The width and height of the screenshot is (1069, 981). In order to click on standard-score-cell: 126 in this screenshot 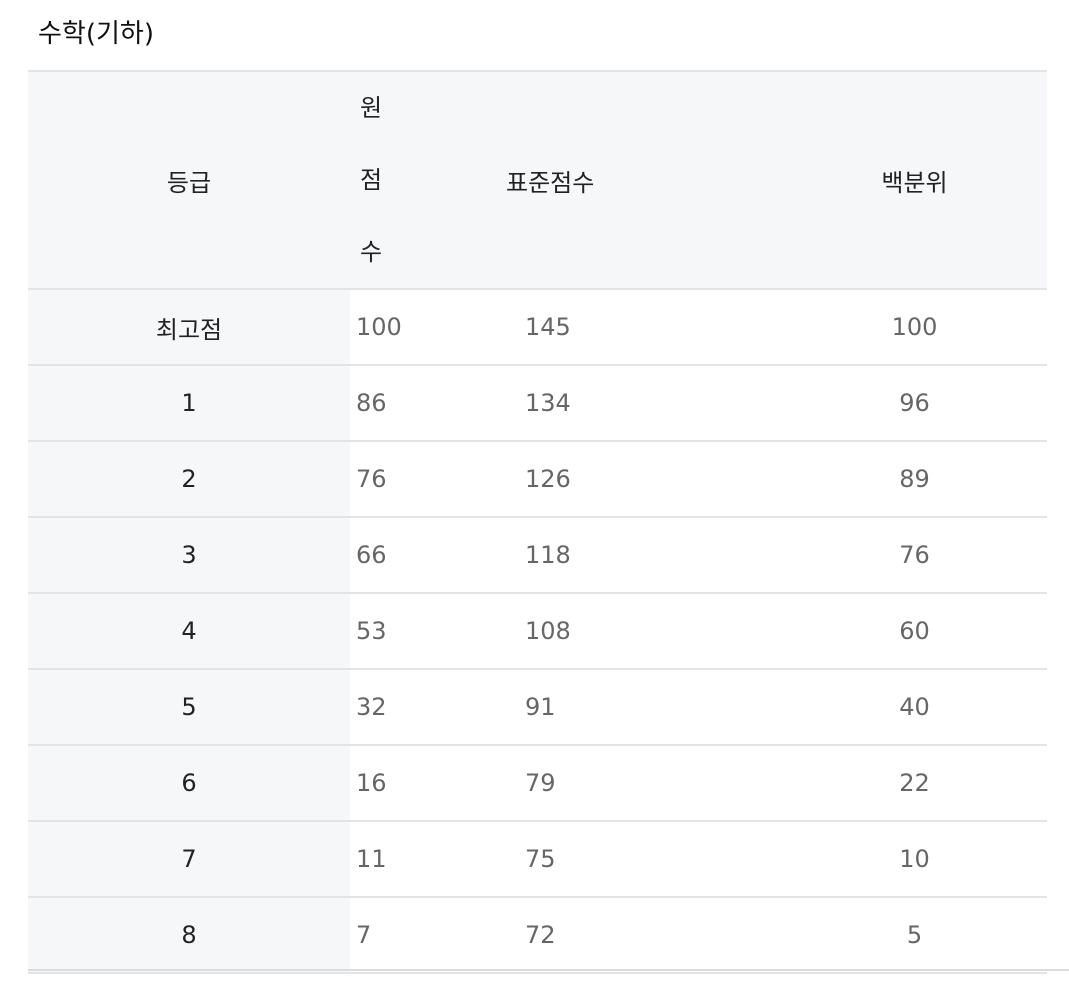, I will do `click(561, 479)`.